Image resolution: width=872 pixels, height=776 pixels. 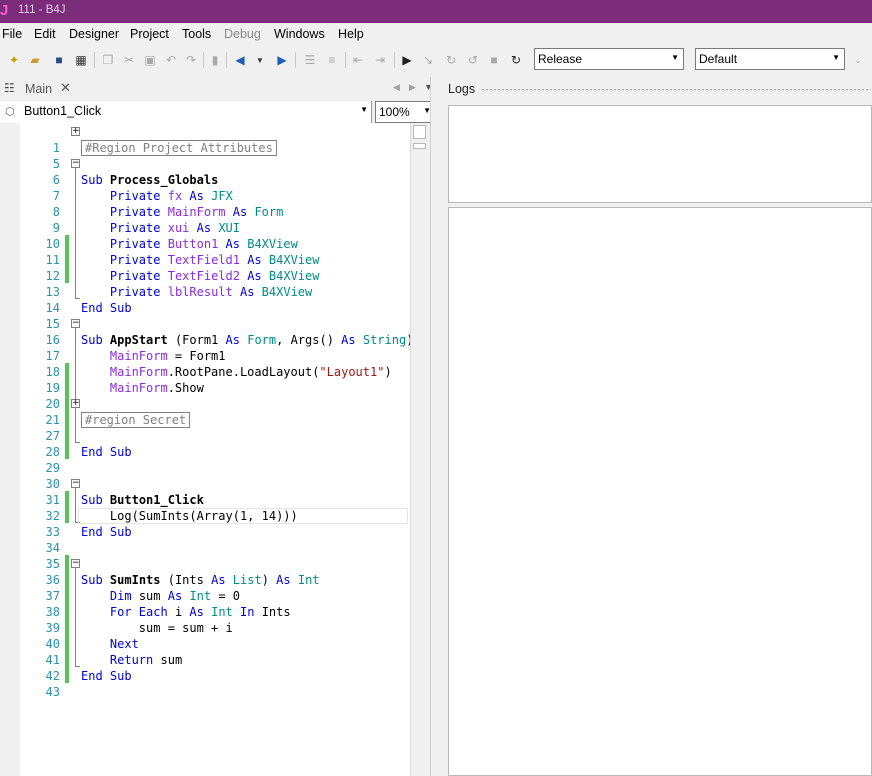 What do you see at coordinates (139, 628) in the screenshot?
I see `code-line: 39 sum = sum + i` at bounding box center [139, 628].